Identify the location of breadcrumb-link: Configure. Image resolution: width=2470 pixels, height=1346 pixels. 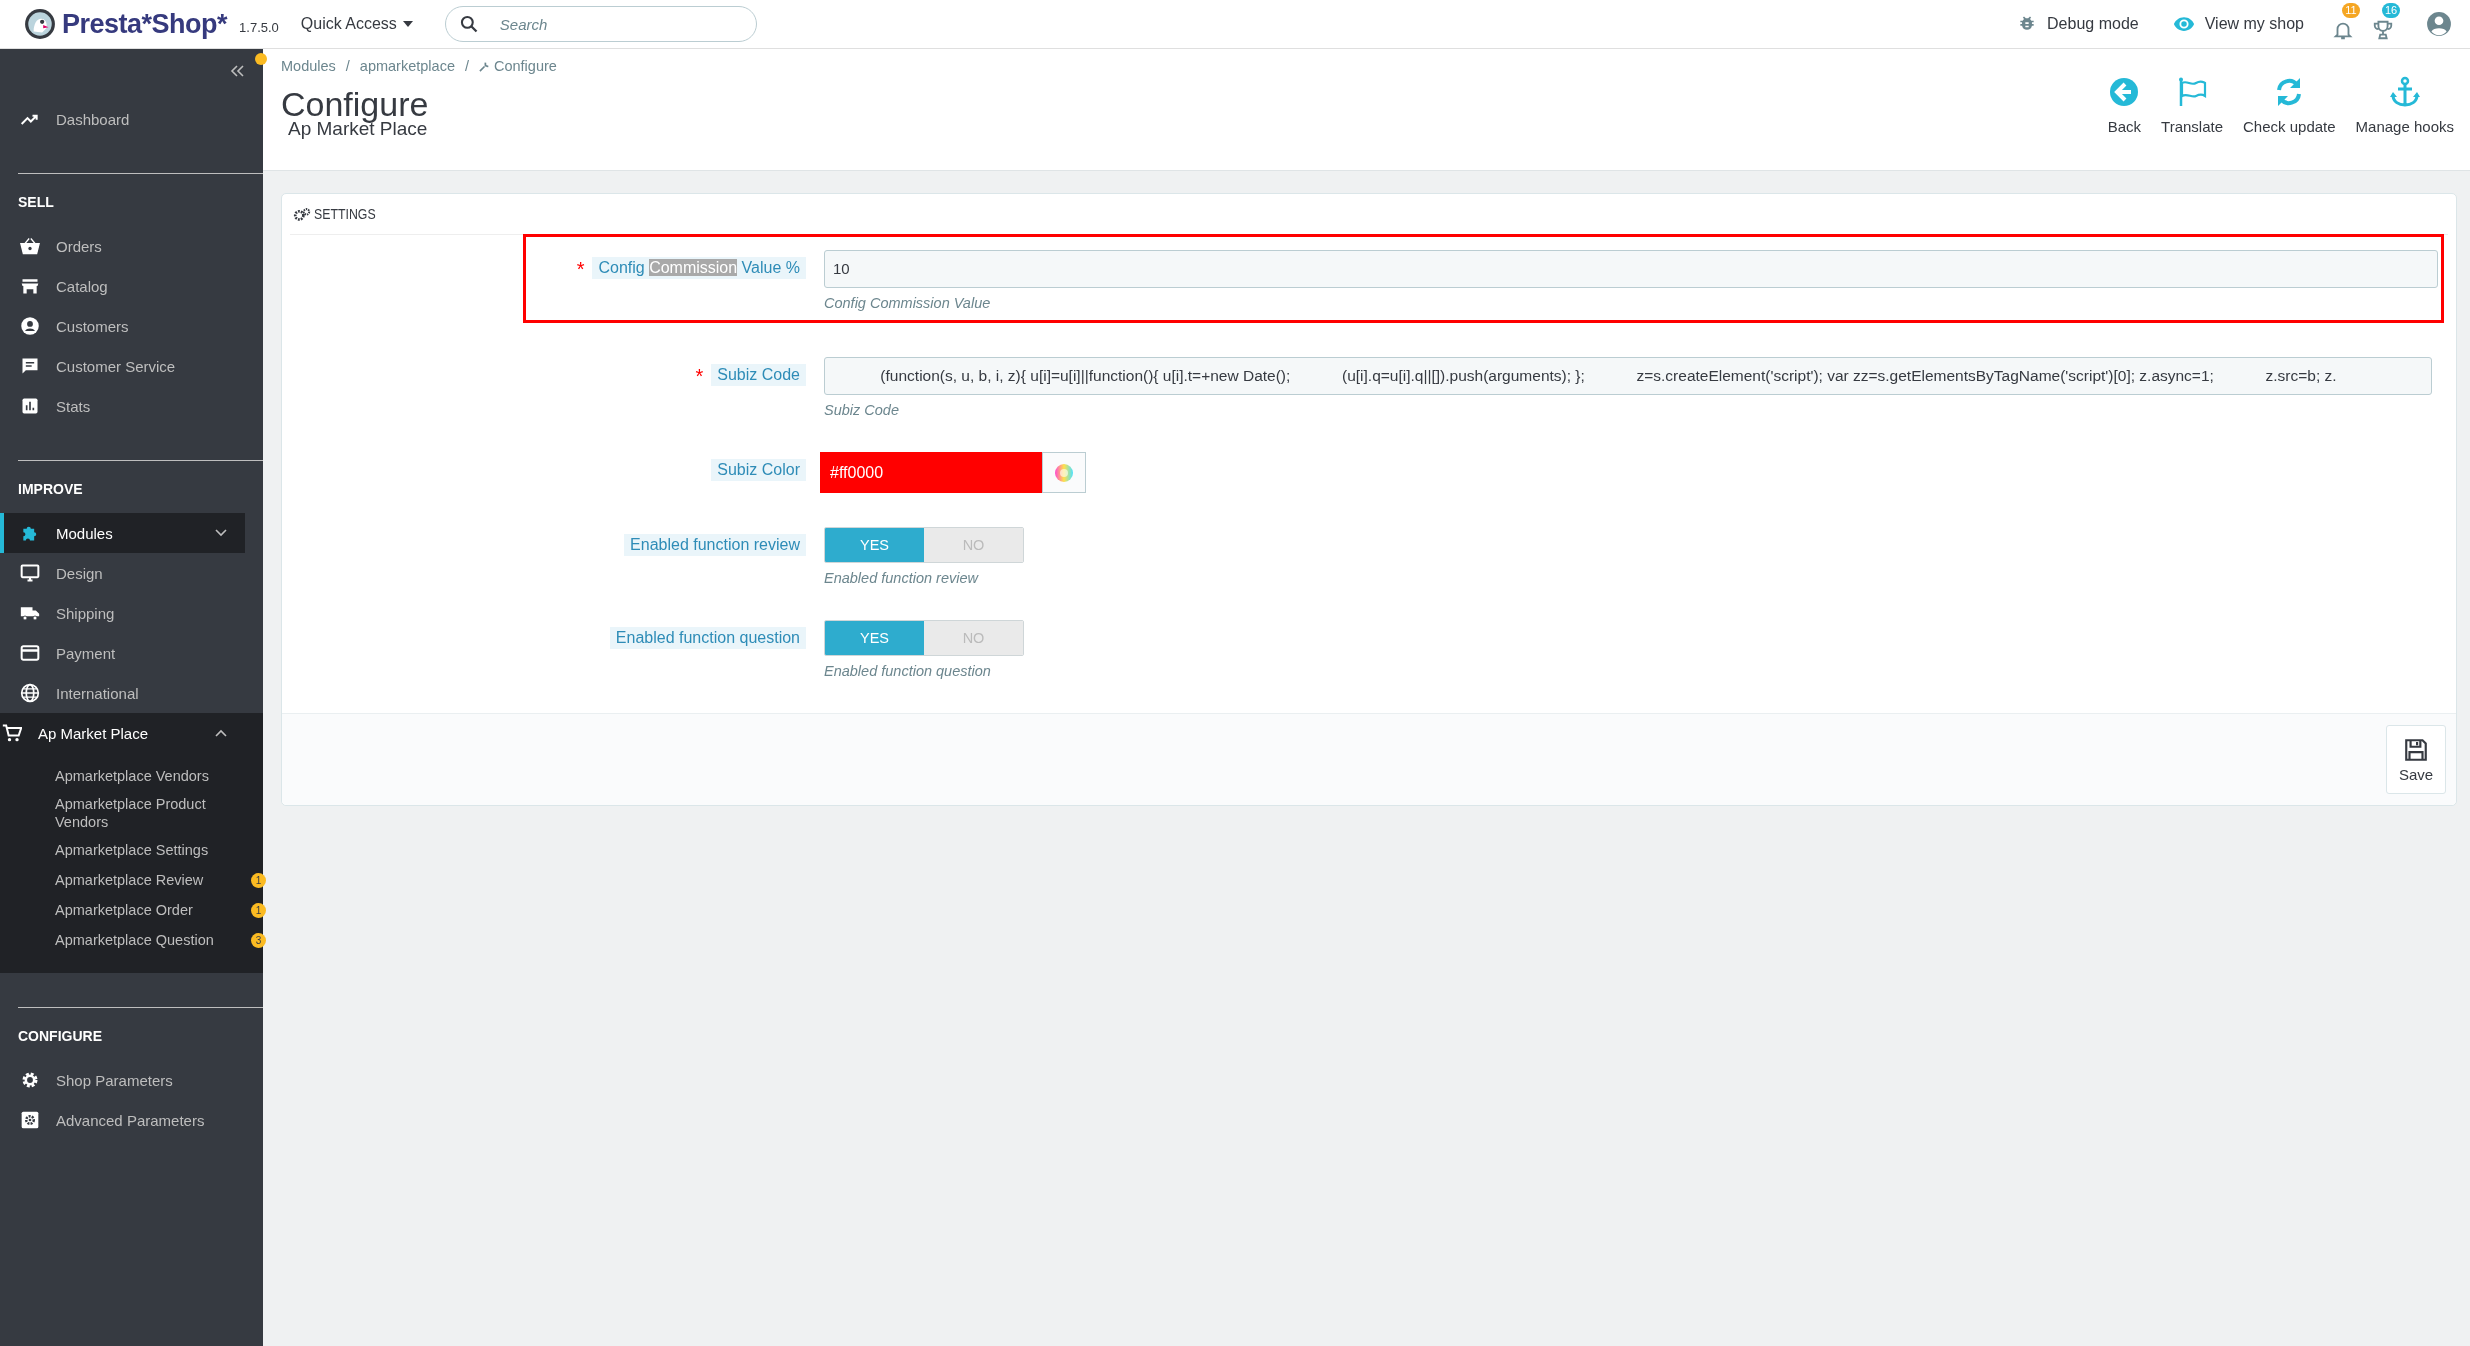
(518, 66).